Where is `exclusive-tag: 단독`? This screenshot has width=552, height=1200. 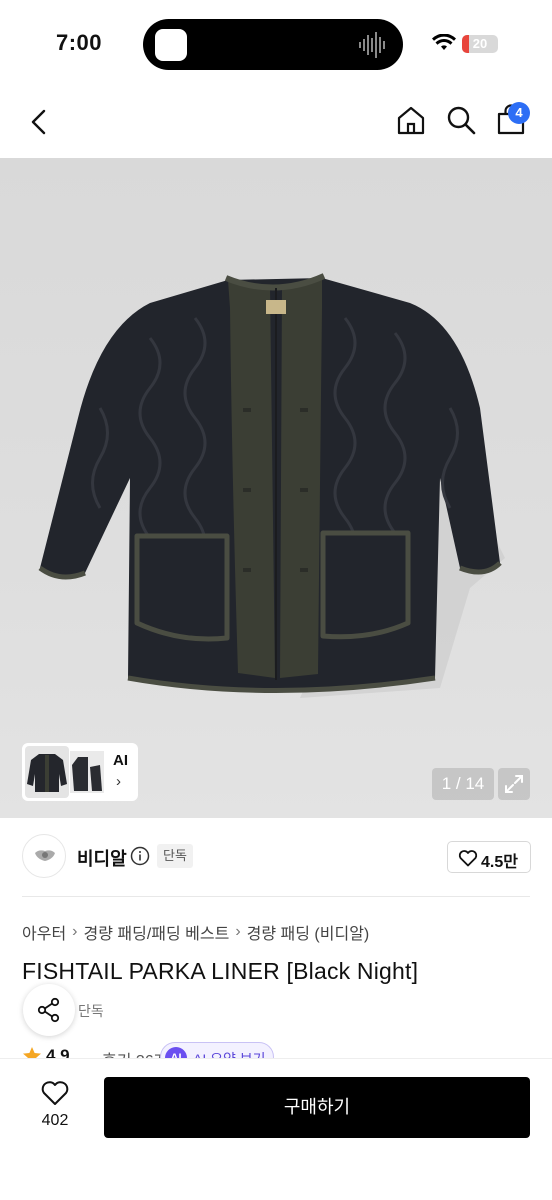 exclusive-tag: 단독 is located at coordinates (91, 1011).